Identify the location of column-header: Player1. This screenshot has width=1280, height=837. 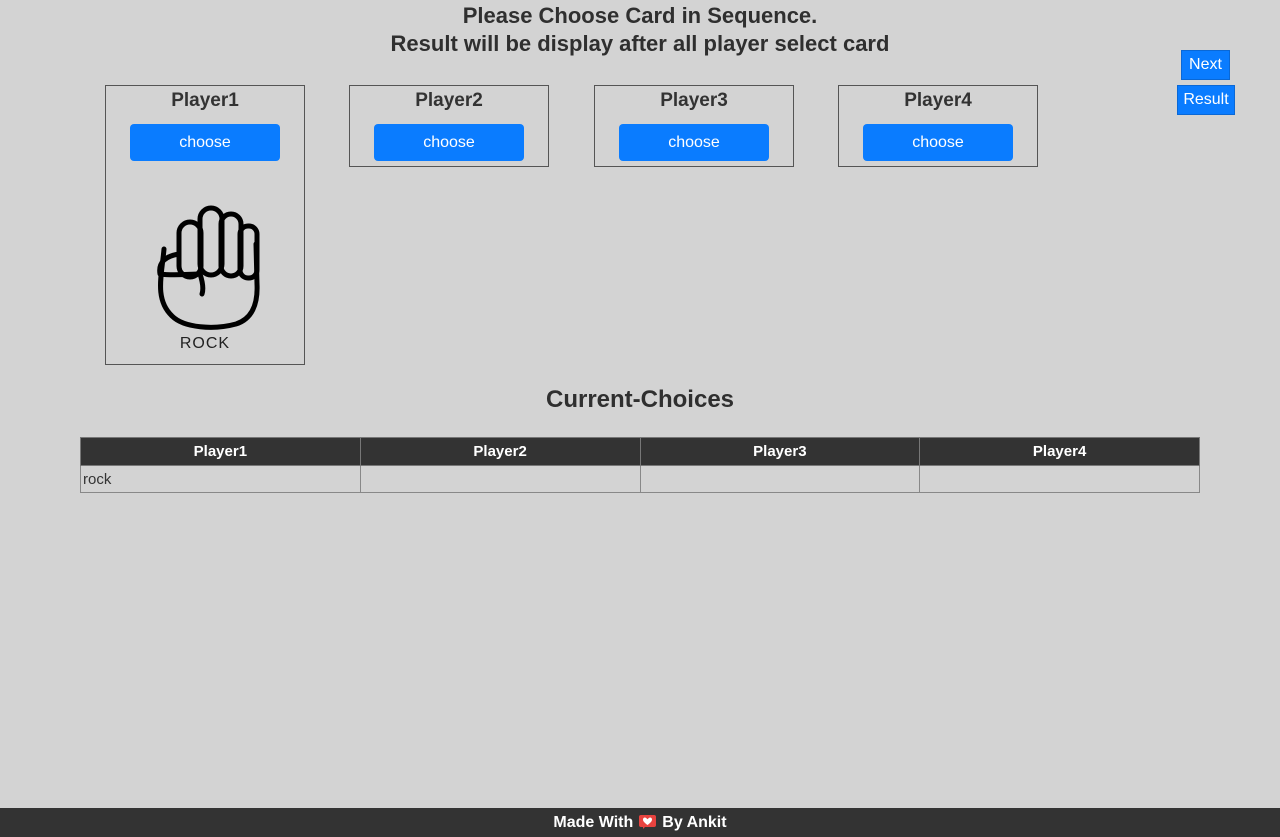
(220, 451).